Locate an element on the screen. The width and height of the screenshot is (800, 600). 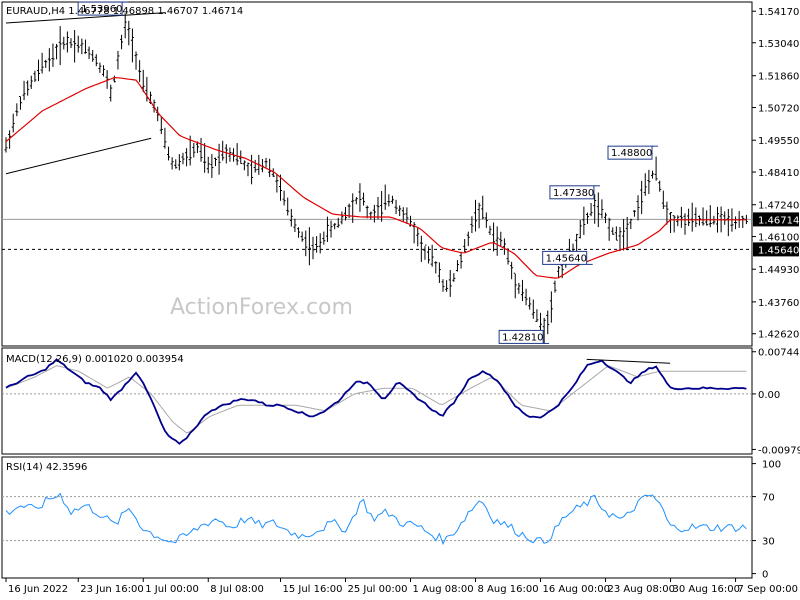
watermark: ActionForex.com is located at coordinates (261, 307).